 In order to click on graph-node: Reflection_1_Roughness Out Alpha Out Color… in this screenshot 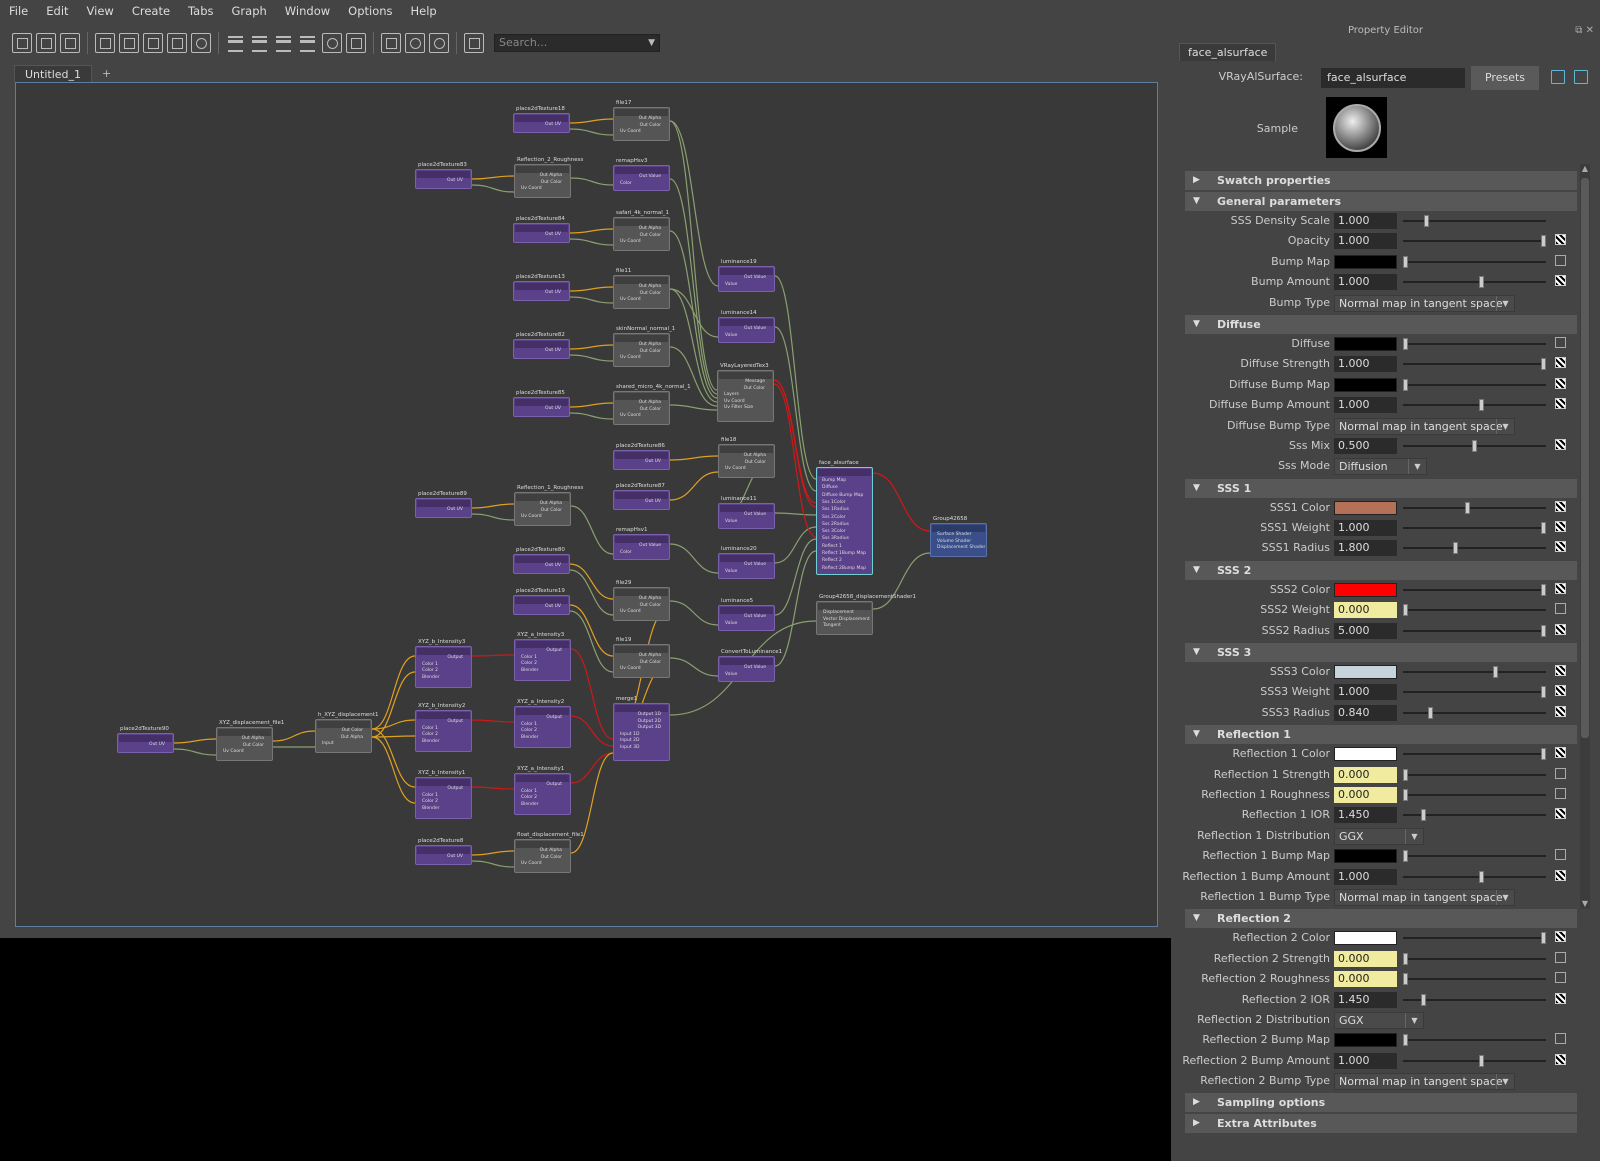, I will do `click(548, 505)`.